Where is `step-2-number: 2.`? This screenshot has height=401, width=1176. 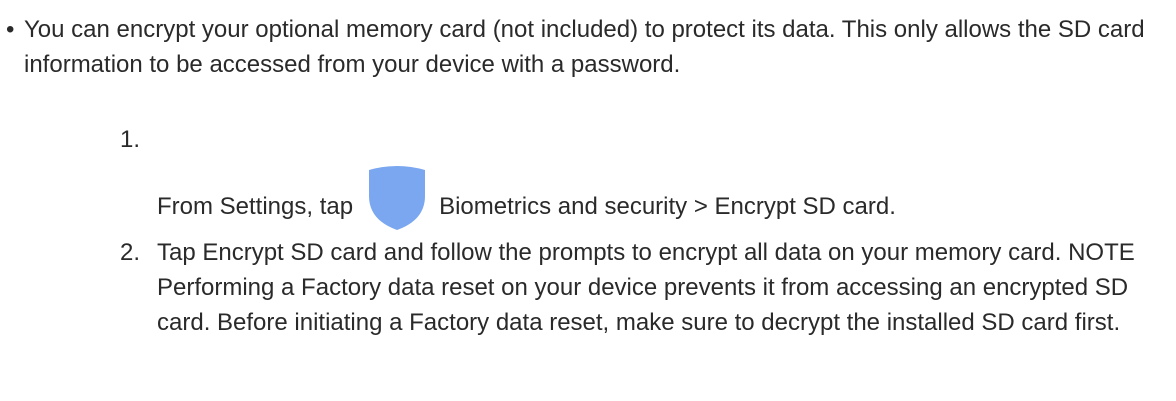 step-2-number: 2. is located at coordinates (130, 252).